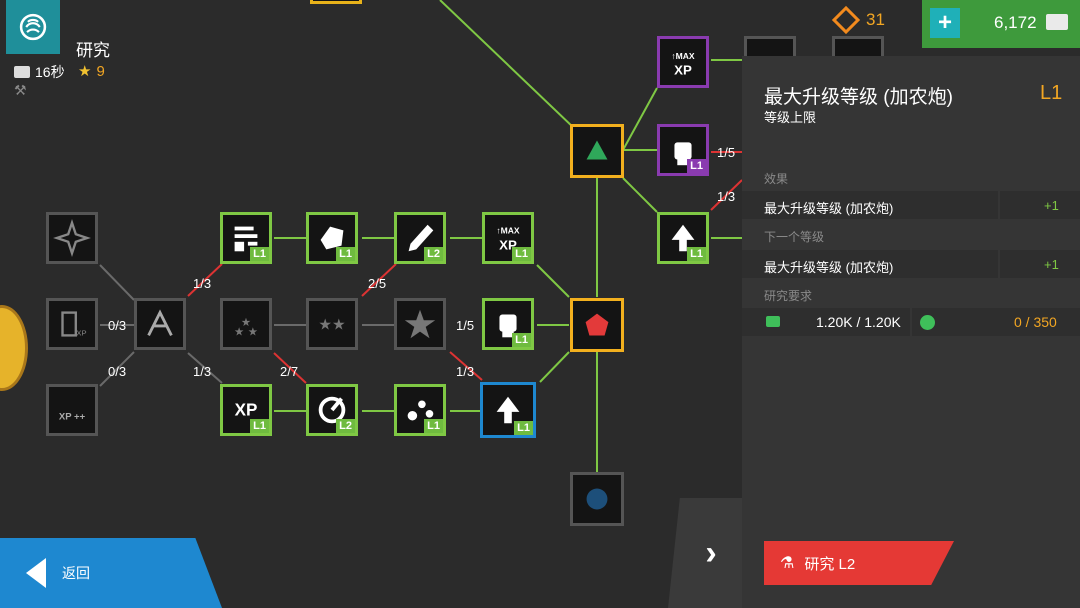 Image resolution: width=1080 pixels, height=608 pixels. Describe the element at coordinates (1035, 322) in the screenshot. I see `requirement-research: 0 / 350` at that location.